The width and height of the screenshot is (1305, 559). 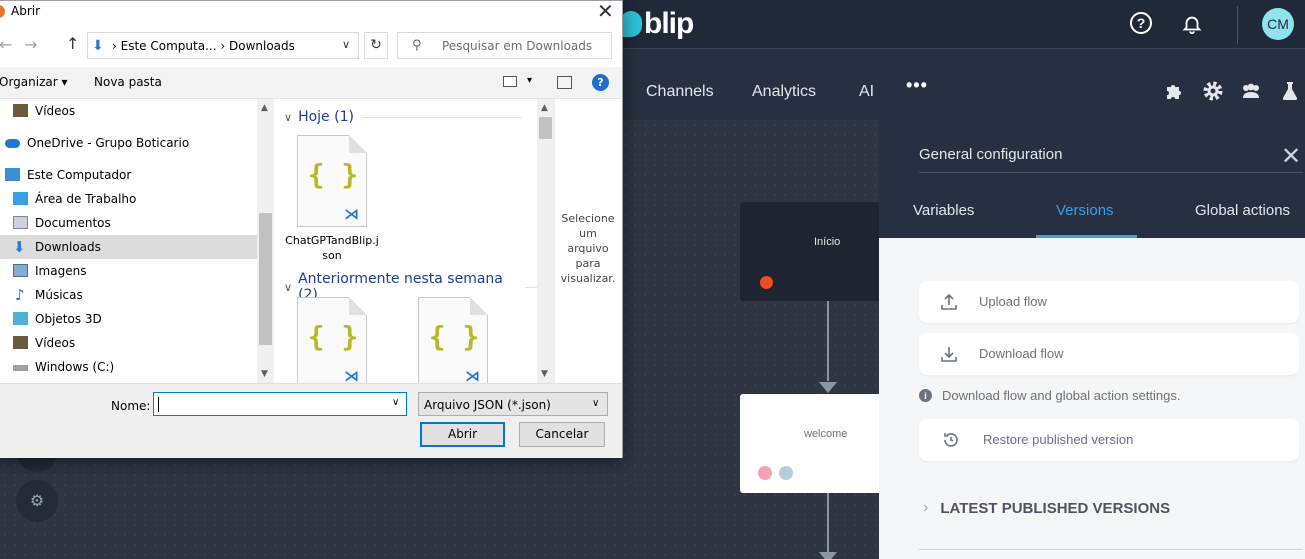 I want to click on user-avatar: CM, so click(x=1278, y=24).